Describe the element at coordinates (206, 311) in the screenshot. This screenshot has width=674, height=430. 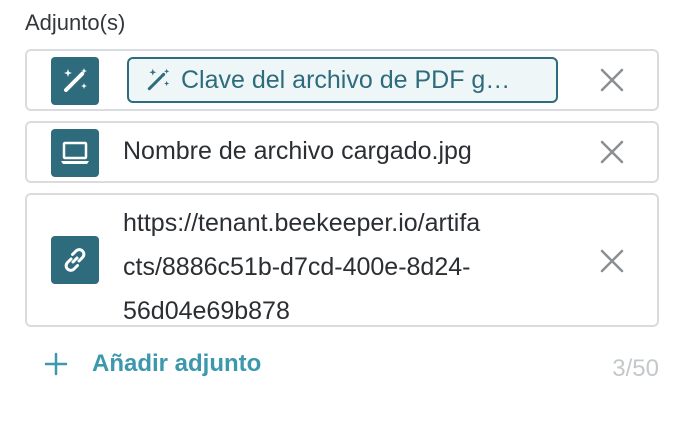
I see `url-line: 56d04e69b878` at that location.